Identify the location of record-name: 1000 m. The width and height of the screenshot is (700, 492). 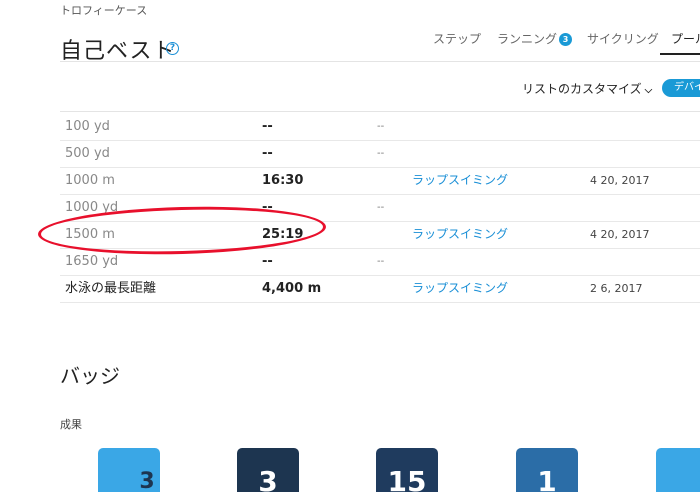
(90, 180).